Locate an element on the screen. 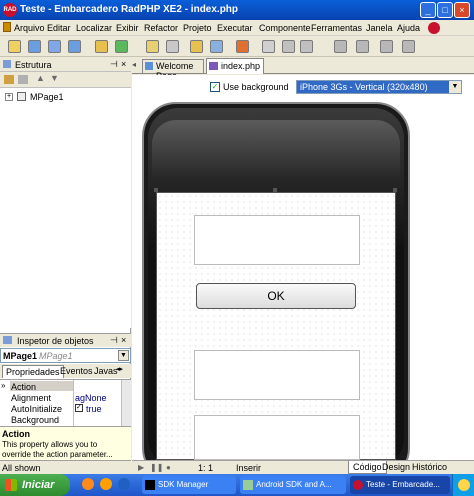  inspector-title: Inspetor de objetos is located at coordinates (55, 341).